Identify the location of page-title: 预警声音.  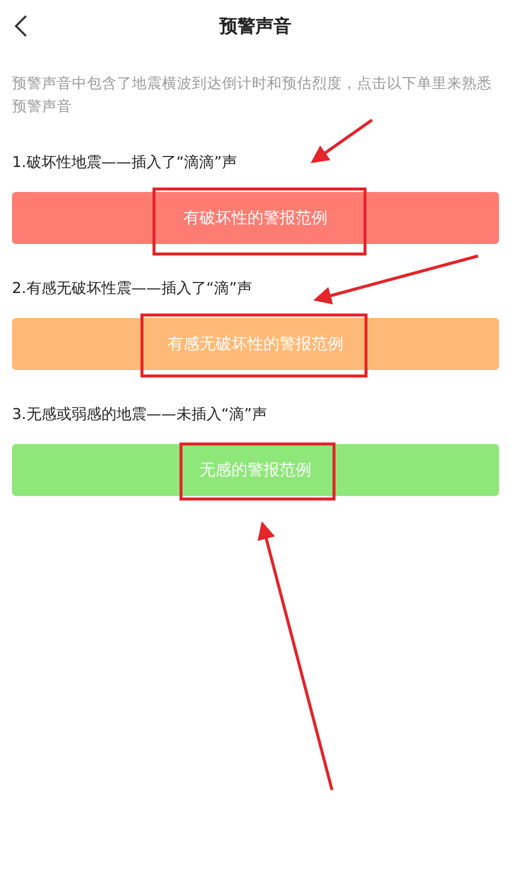
(256, 26).